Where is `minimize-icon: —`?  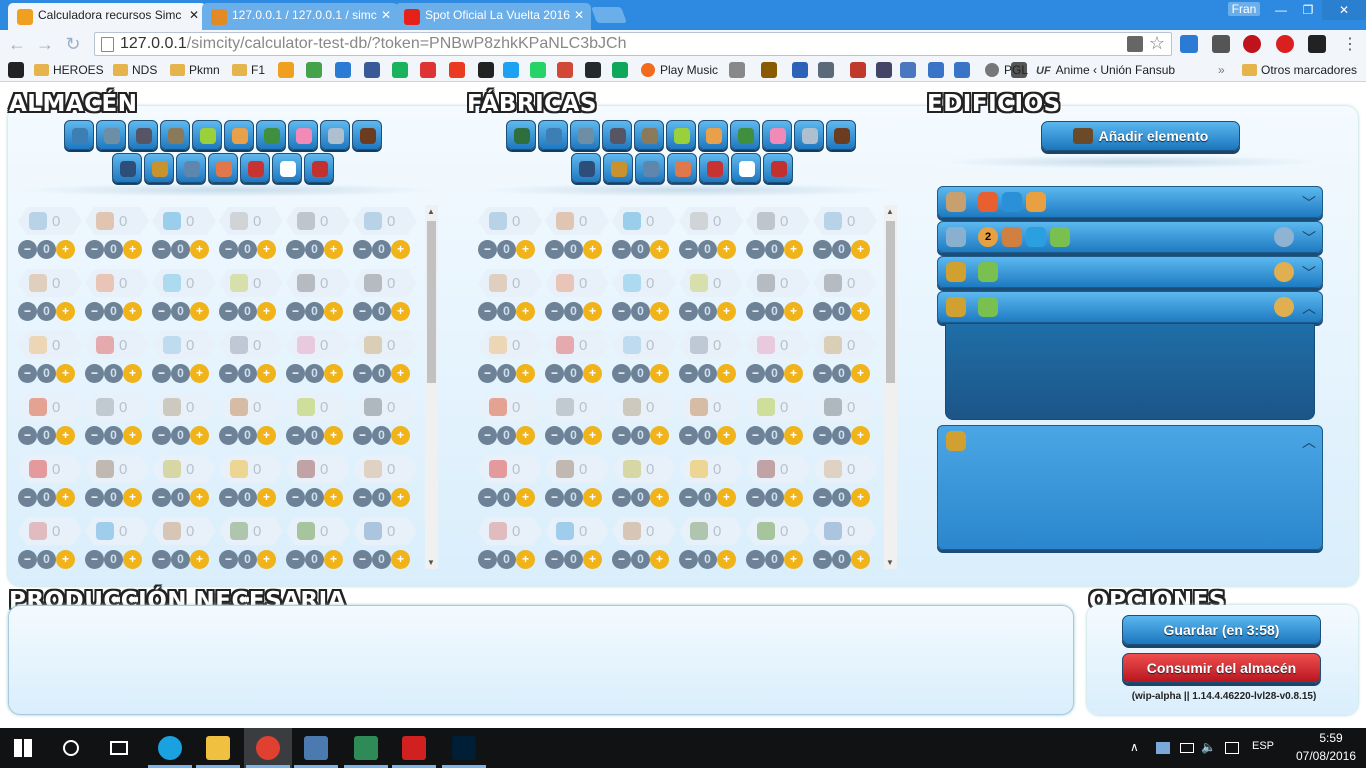
minimize-icon: — is located at coordinates (1281, 10).